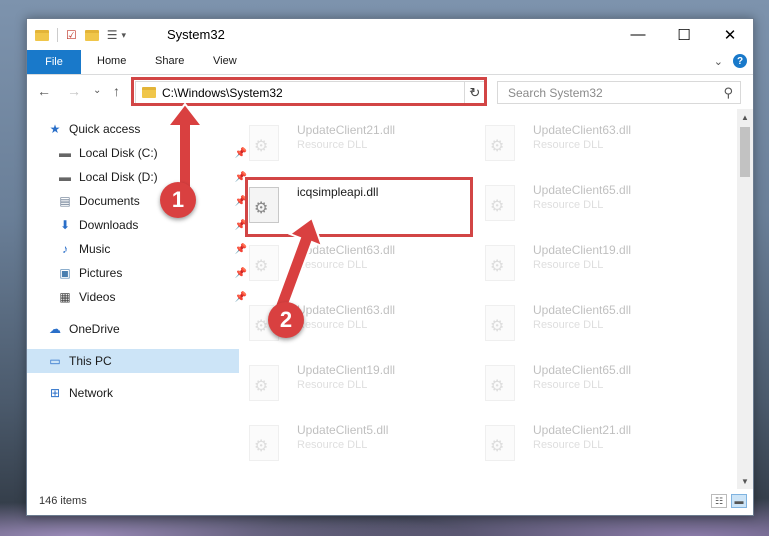 Image resolution: width=769 pixels, height=536 pixels. Describe the element at coordinates (138, 153) in the screenshot. I see `sidebar-item-local-disk-c: ▬ Local Disk (C:) 📌` at that location.